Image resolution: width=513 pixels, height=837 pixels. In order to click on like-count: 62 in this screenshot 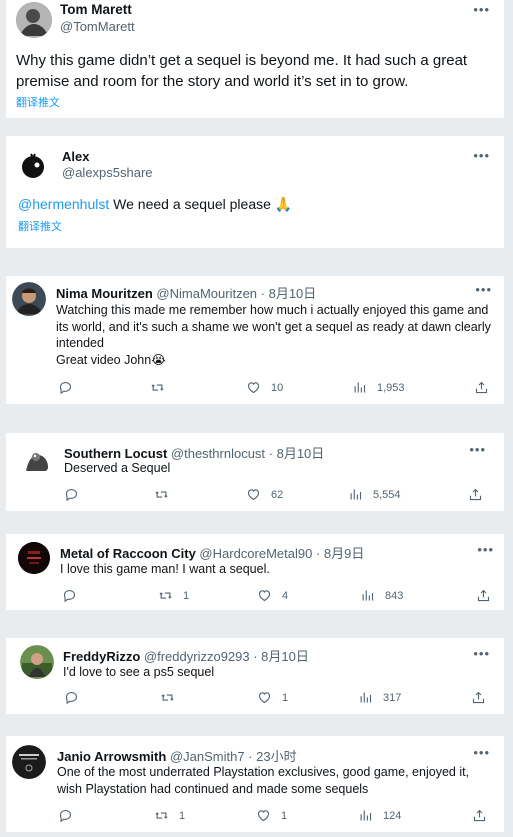, I will do `click(277, 494)`.